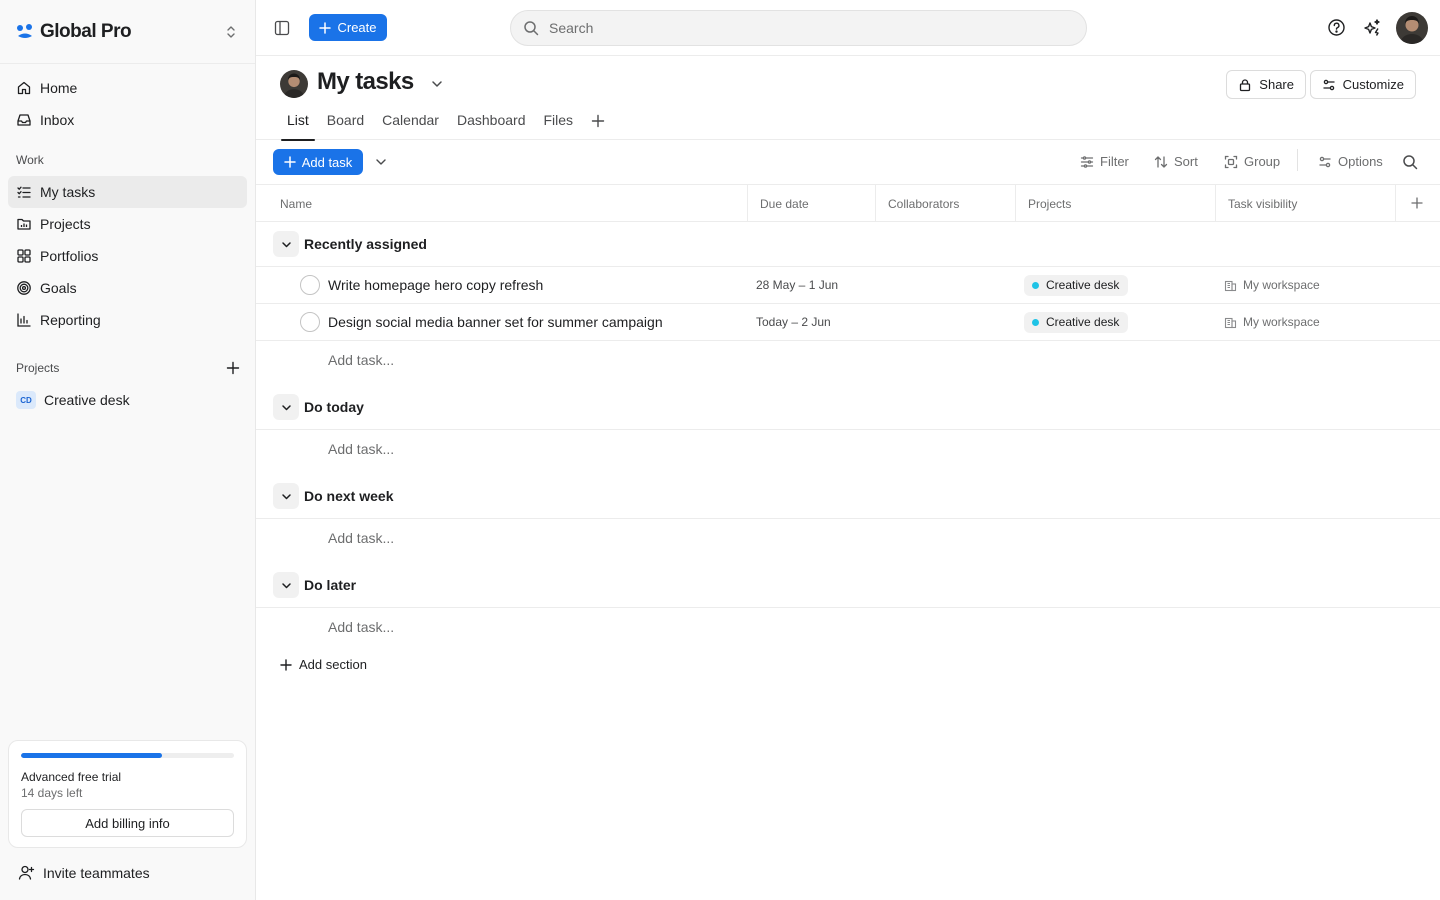 This screenshot has height=900, width=1440. Describe the element at coordinates (1336, 27) in the screenshot. I see `help-icon` at that location.